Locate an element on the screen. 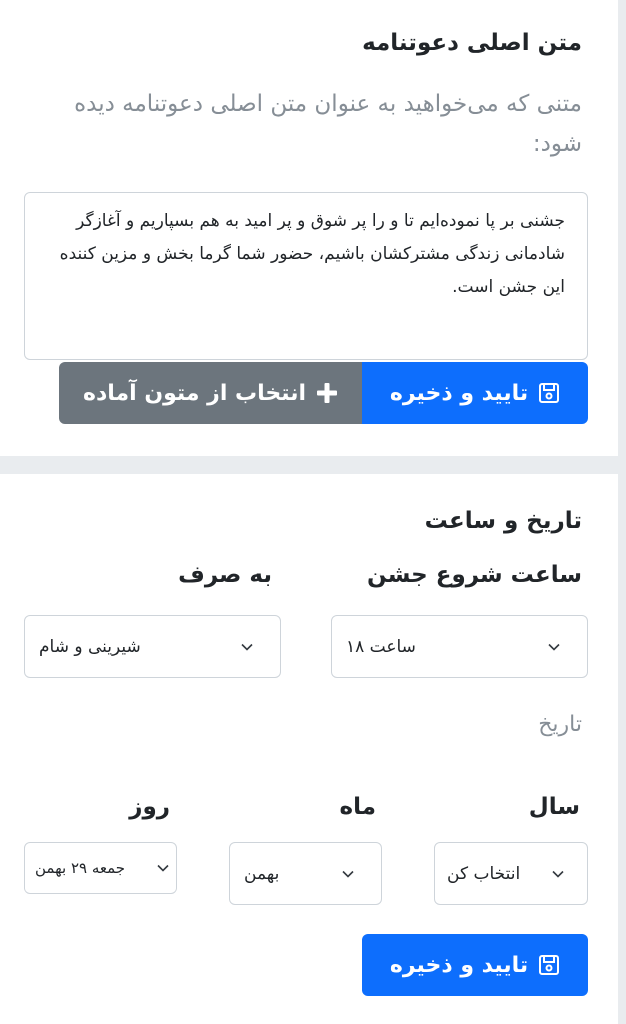  month-value: بهمن is located at coordinates (262, 873).